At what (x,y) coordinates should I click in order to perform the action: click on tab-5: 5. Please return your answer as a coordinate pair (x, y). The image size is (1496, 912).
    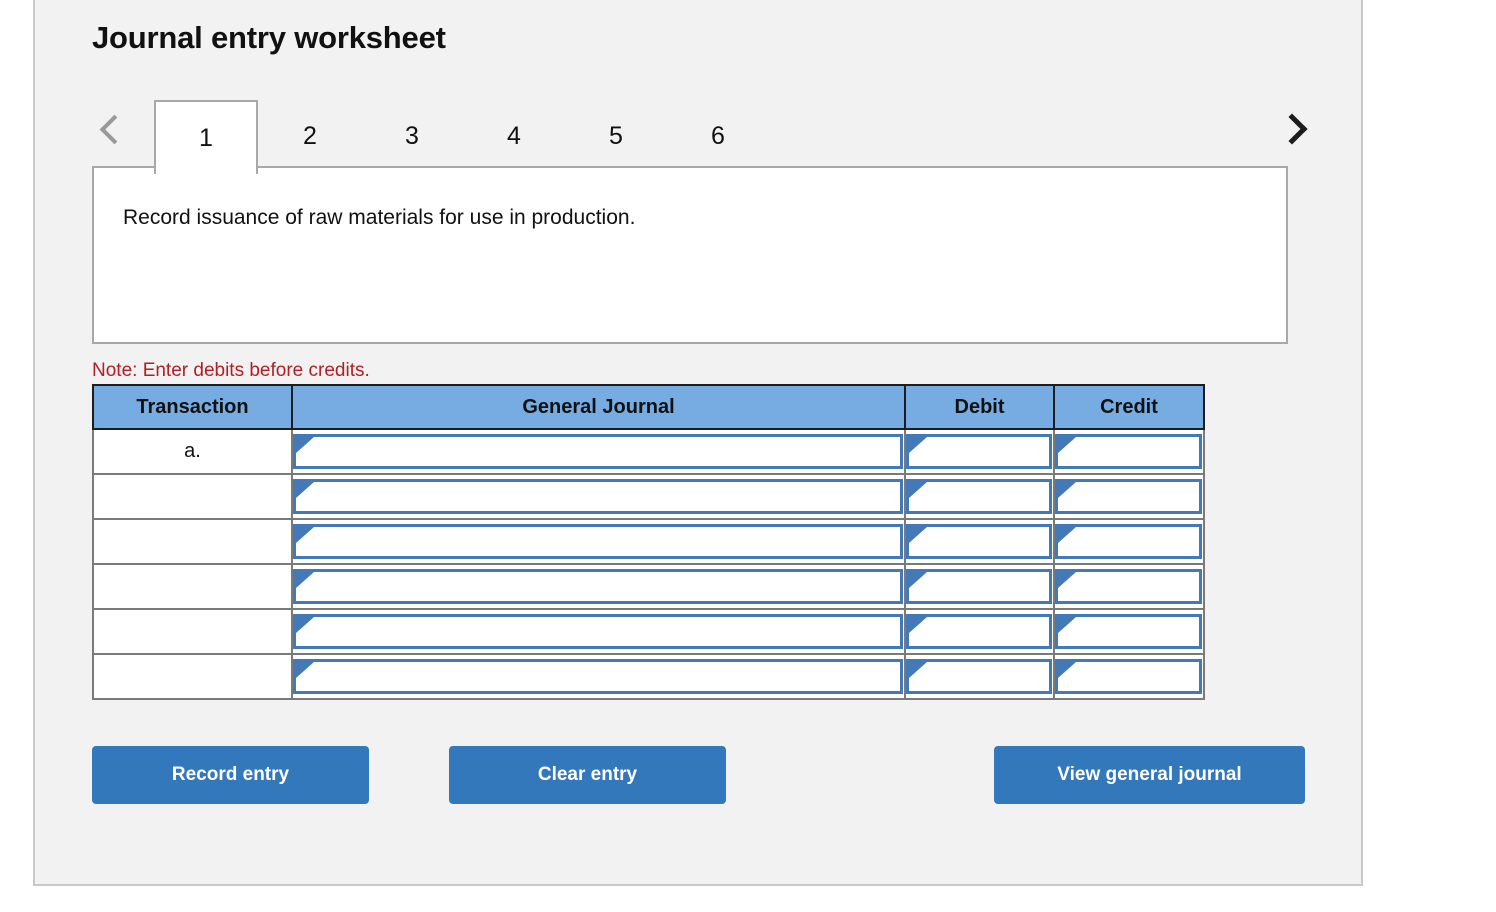
    Looking at the image, I should click on (616, 136).